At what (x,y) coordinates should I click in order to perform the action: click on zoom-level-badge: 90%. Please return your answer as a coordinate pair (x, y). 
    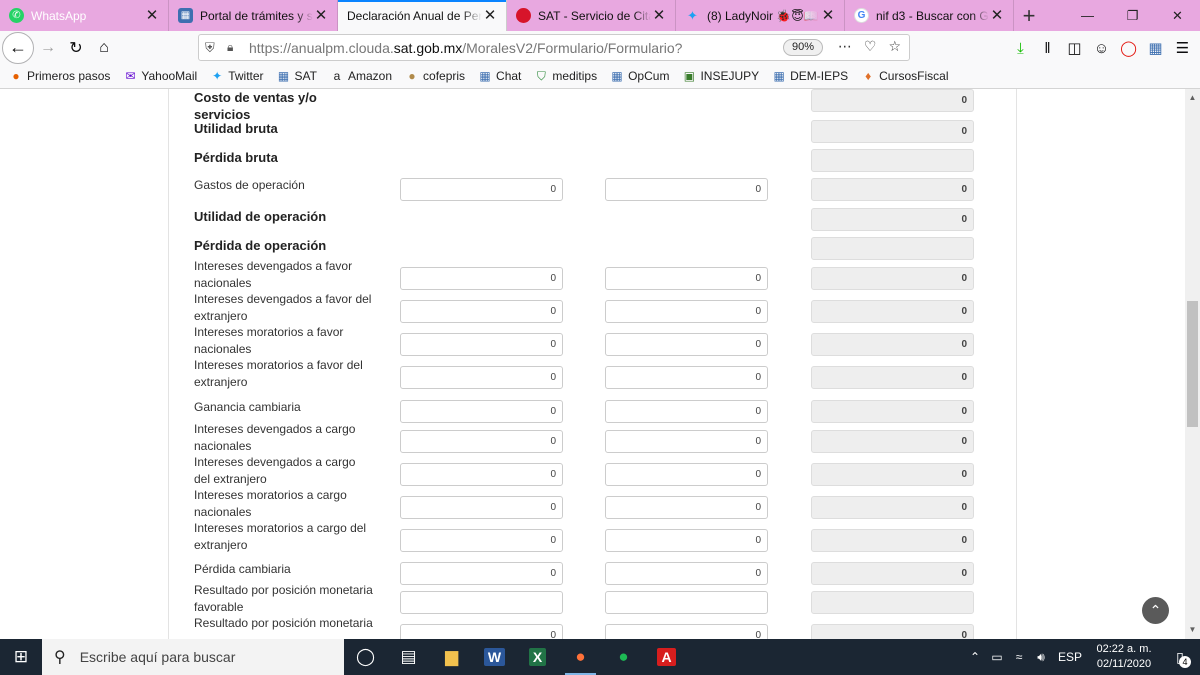
    Looking at the image, I should click on (803, 47).